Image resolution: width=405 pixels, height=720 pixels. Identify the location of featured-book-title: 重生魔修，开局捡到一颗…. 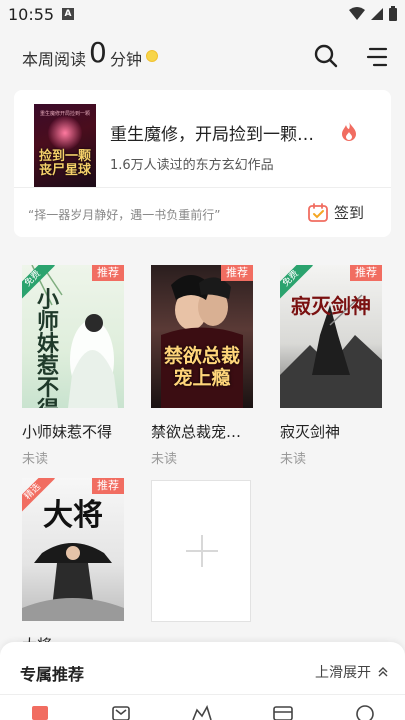
(216, 132).